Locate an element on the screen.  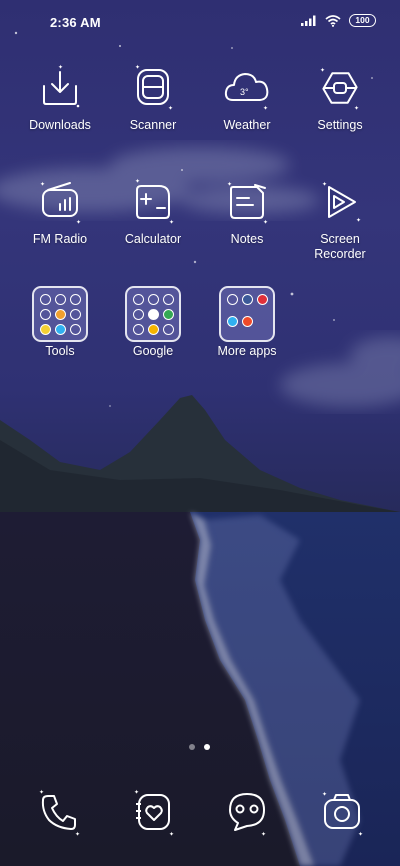
weather-cloud-icon: 3° ✦ is located at coordinates (247, 88).